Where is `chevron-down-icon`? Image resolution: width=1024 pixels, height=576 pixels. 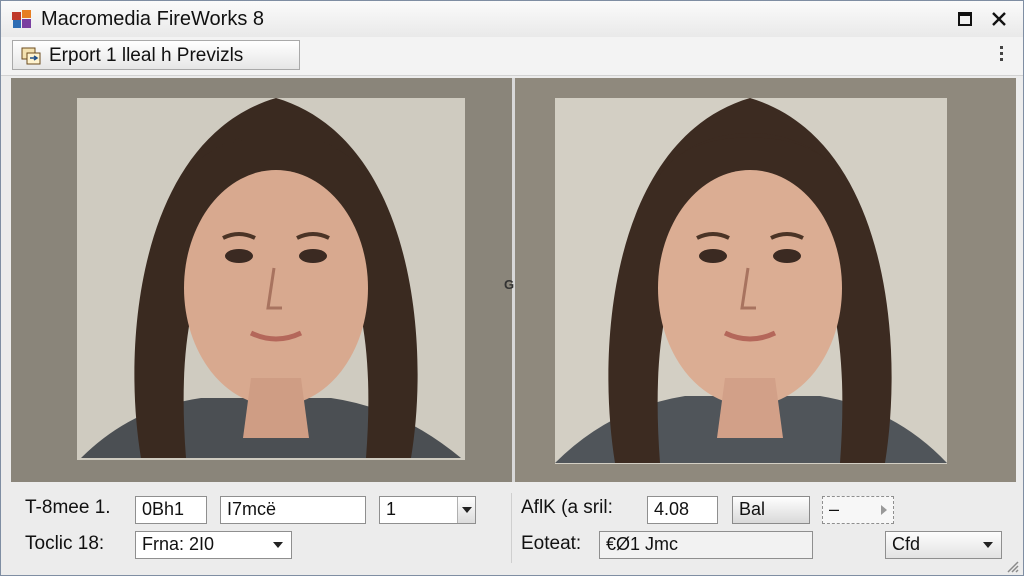
chevron-down-icon is located at coordinates (466, 510).